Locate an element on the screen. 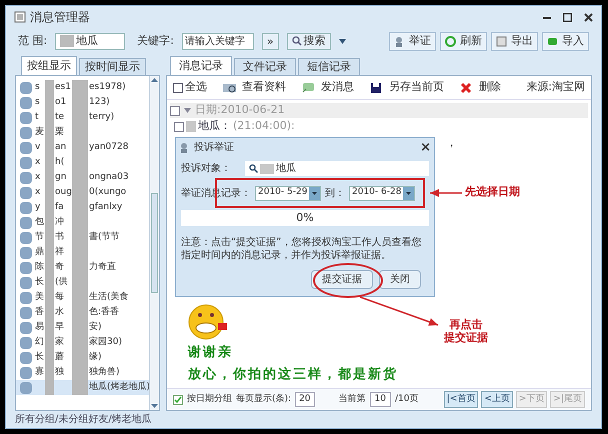  dialog-title: 投诉举证 is located at coordinates (214, 147).